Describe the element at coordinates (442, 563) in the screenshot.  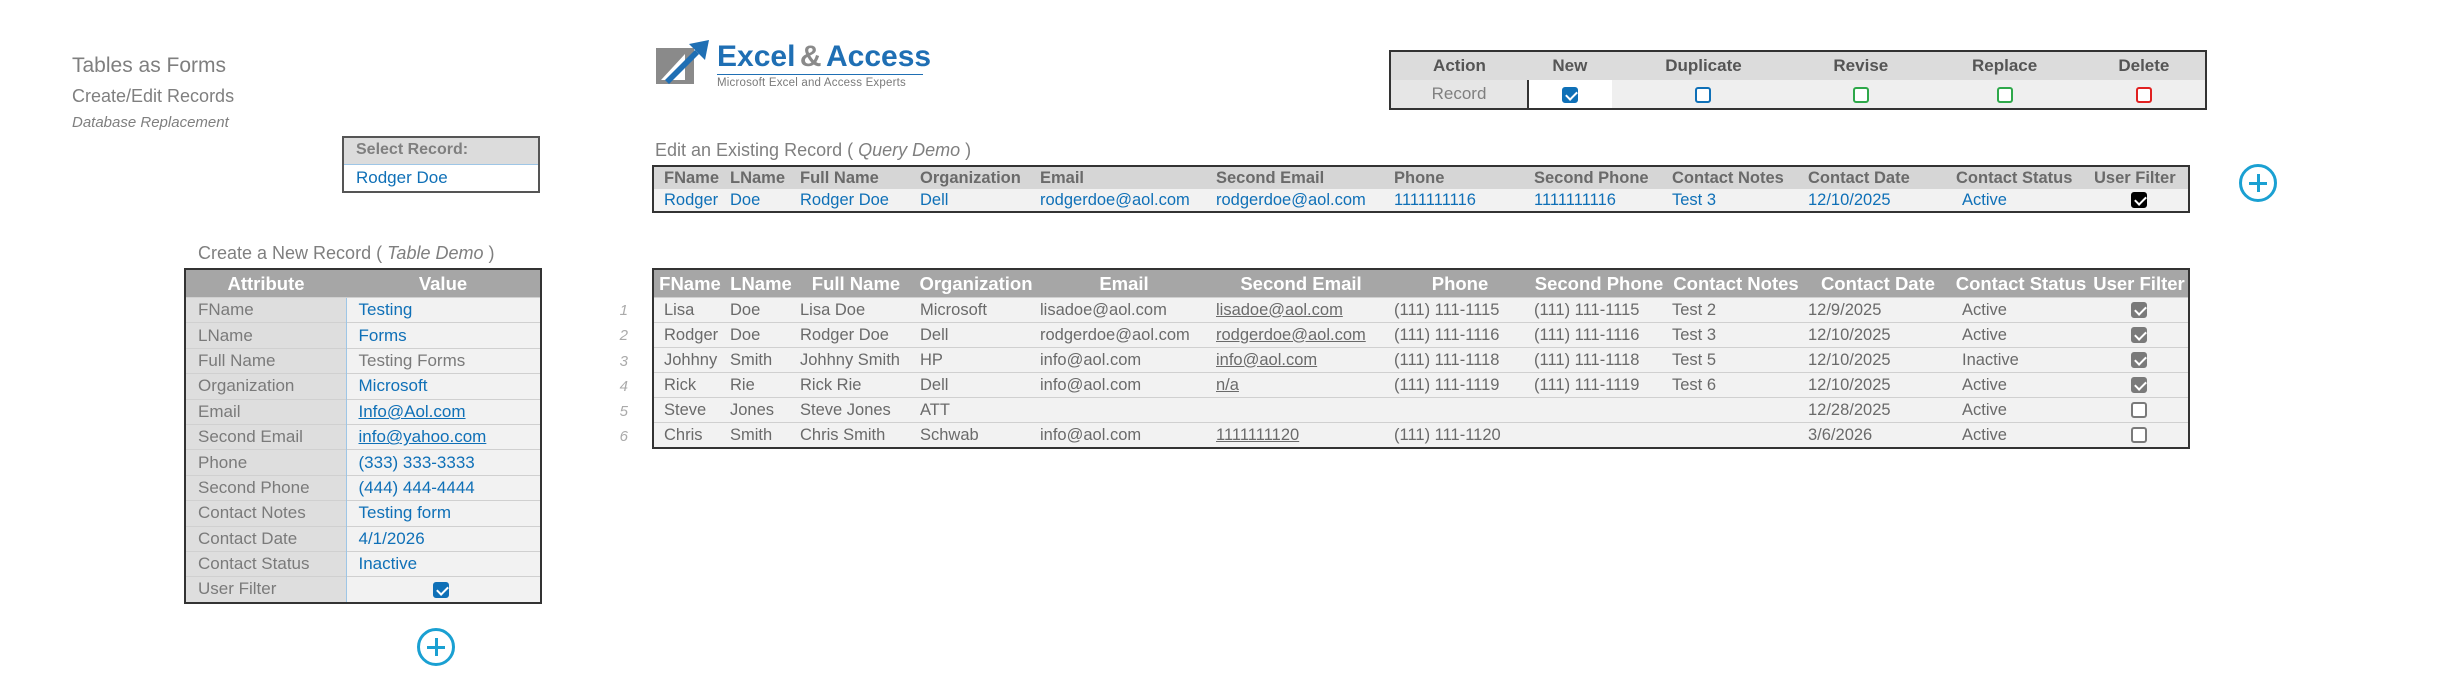
I see `value-input-contact-status: Inactive` at that location.